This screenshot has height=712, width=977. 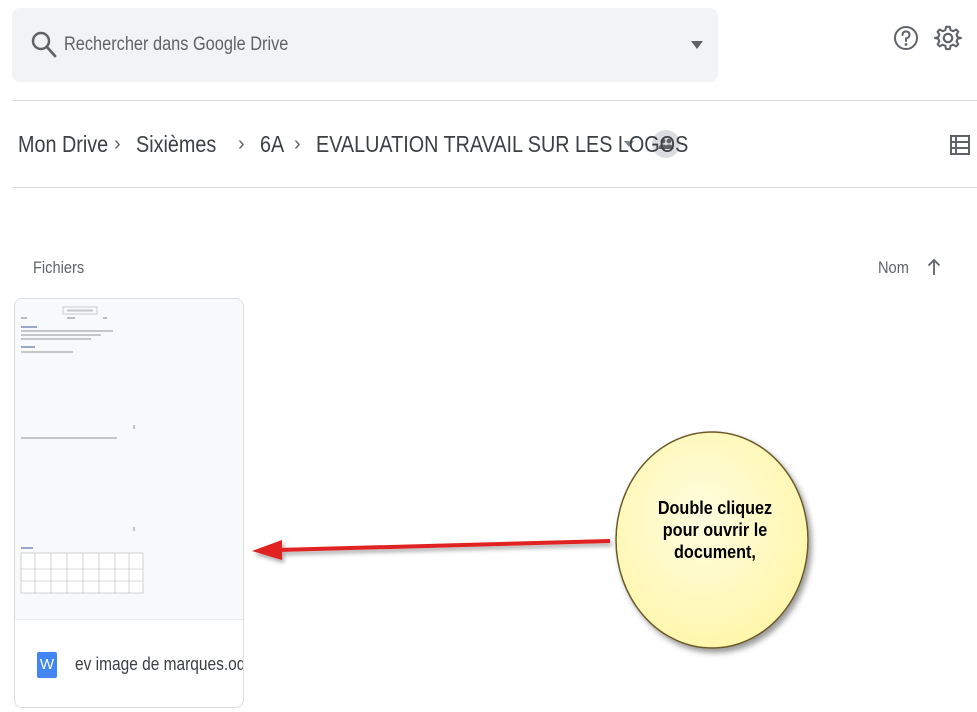 What do you see at coordinates (176, 144) in the screenshot?
I see `breadcrumb-label: Sixièmes` at bounding box center [176, 144].